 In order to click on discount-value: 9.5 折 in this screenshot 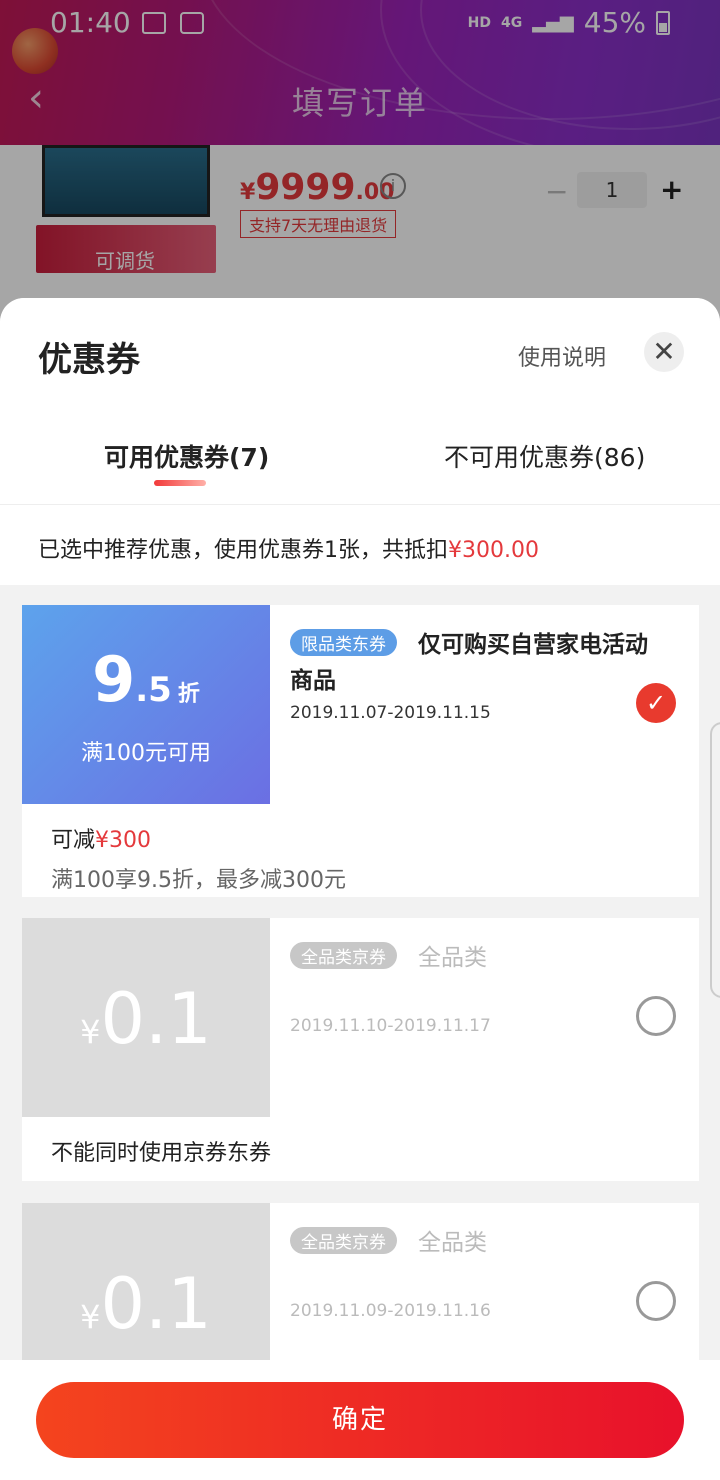, I will do `click(146, 679)`.